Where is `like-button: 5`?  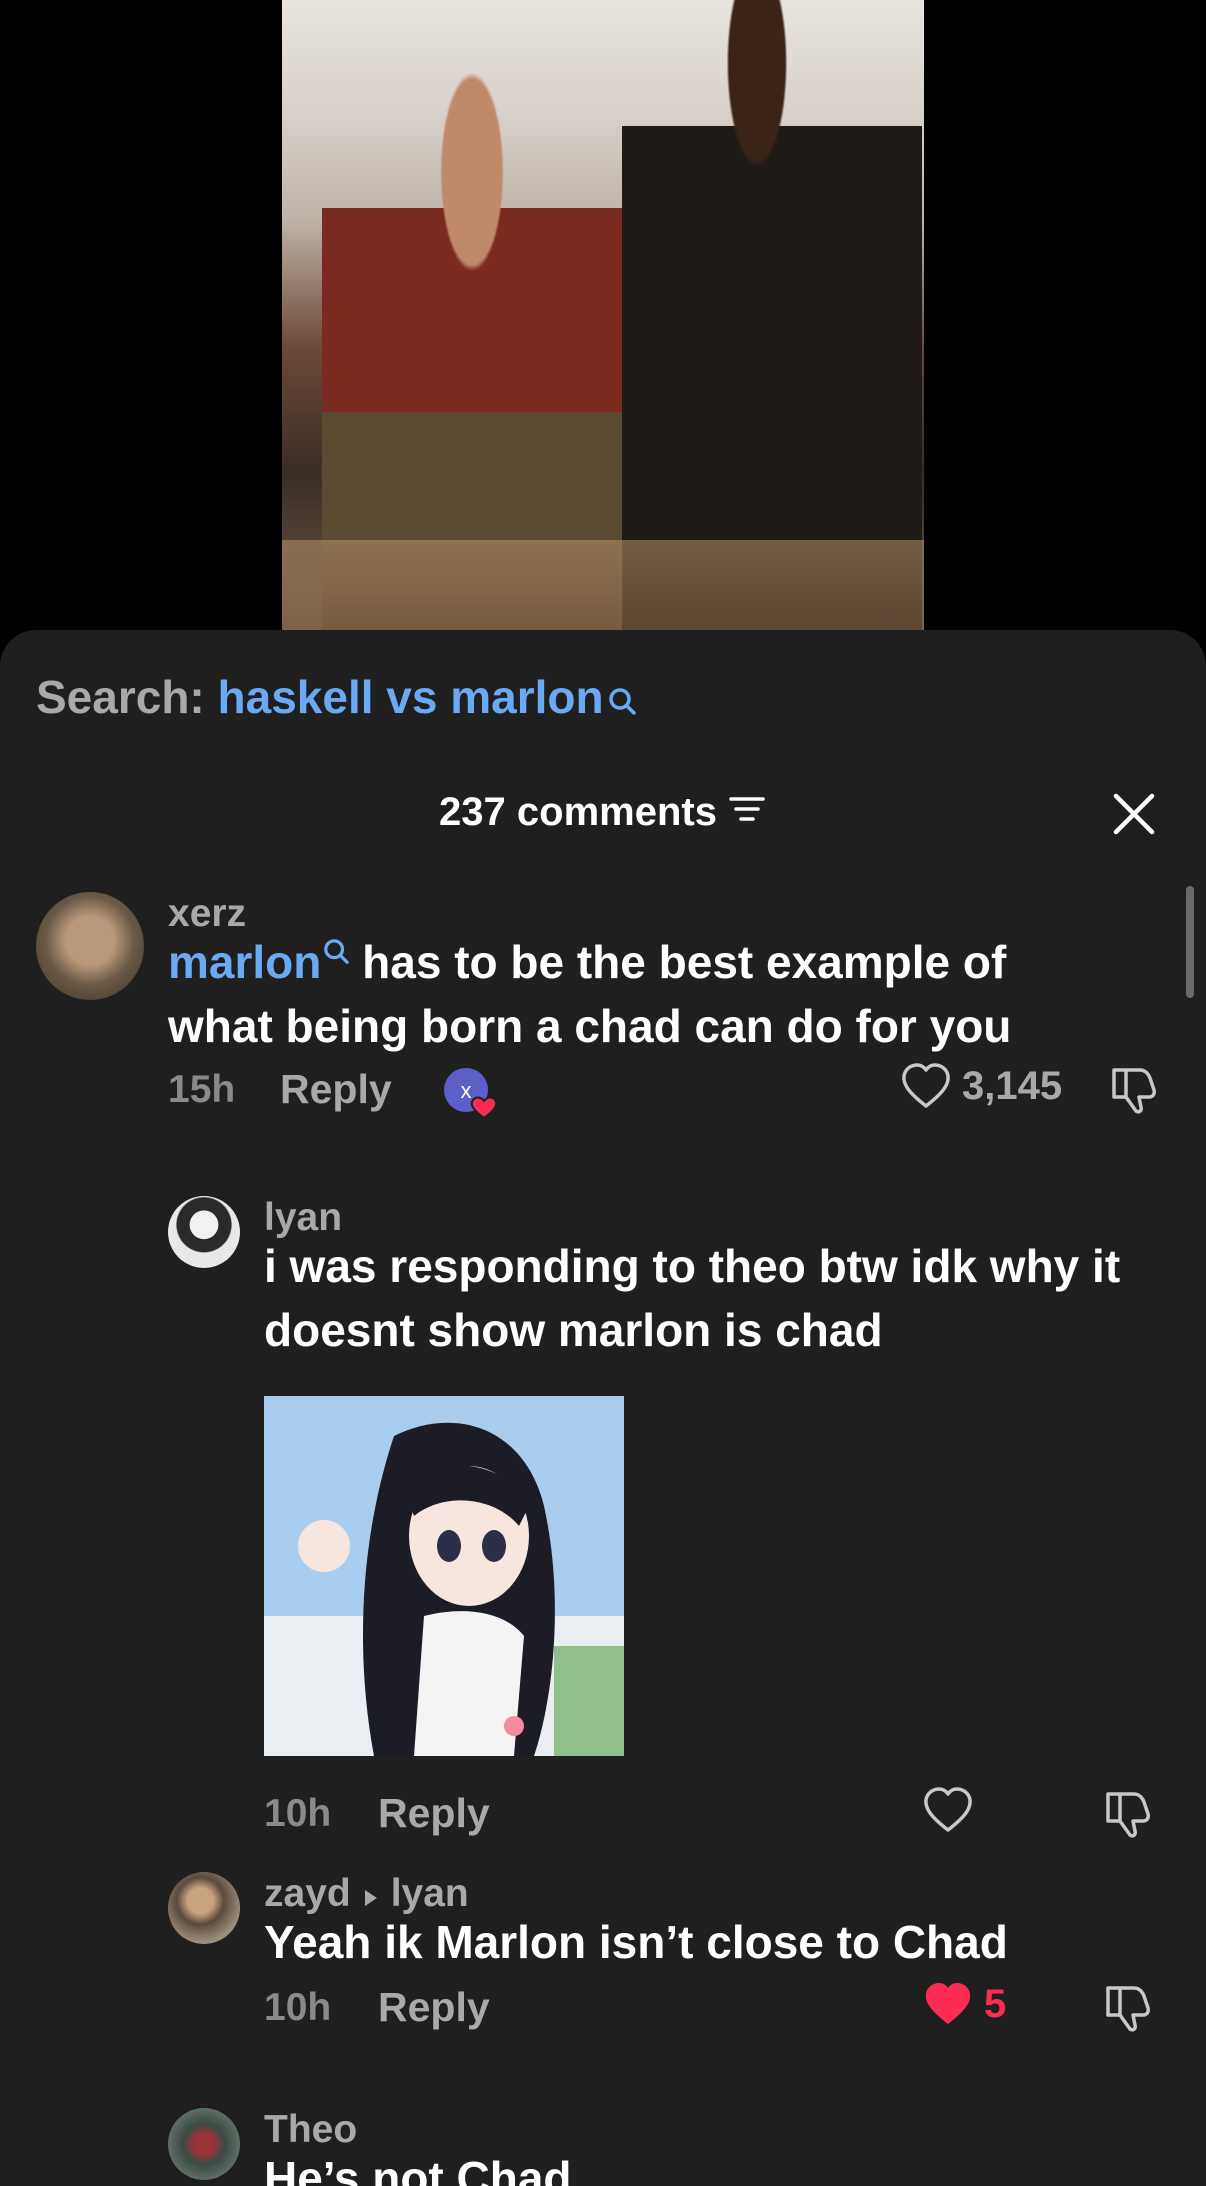
like-button: 5 is located at coordinates (964, 2004).